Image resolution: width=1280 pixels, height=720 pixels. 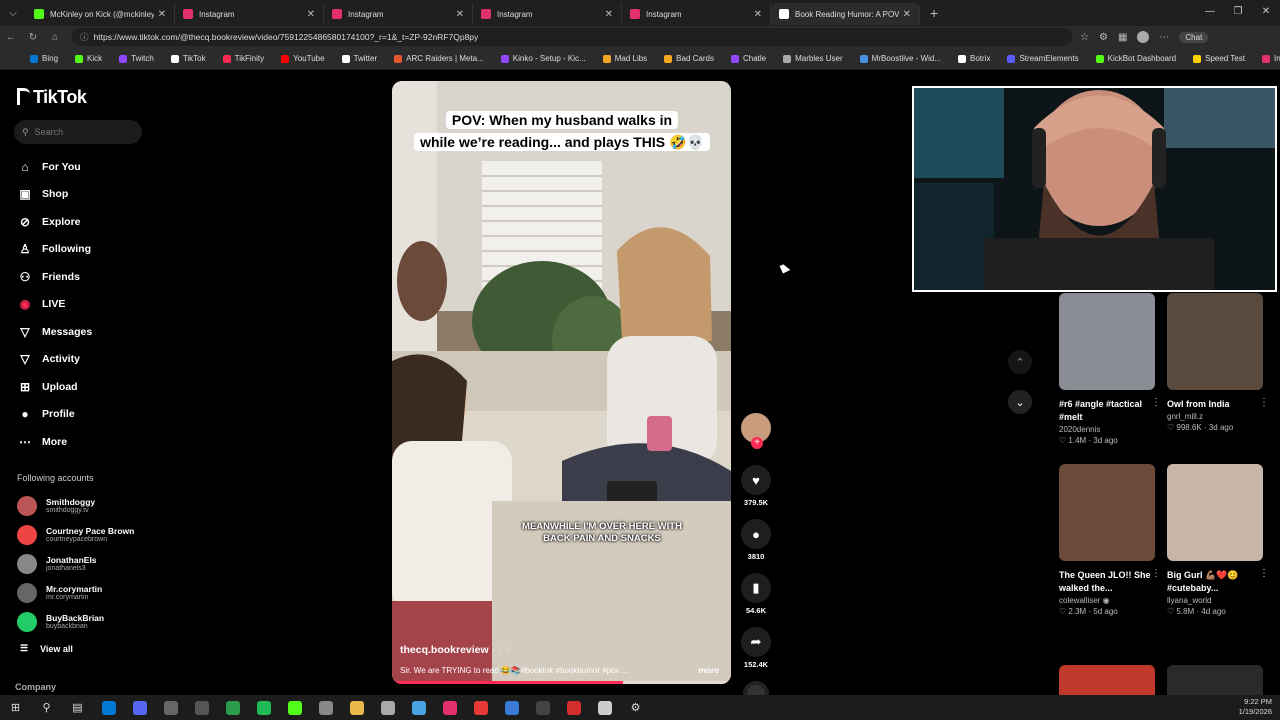 I want to click on maximize-icon: ❐, so click(x=1238, y=12).